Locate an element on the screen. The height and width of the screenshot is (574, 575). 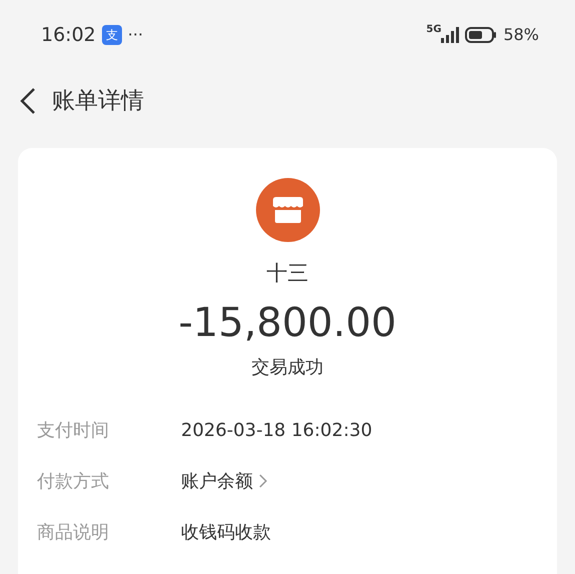
detail-value: 2026-03-18 16:02:30 is located at coordinates (276, 430).